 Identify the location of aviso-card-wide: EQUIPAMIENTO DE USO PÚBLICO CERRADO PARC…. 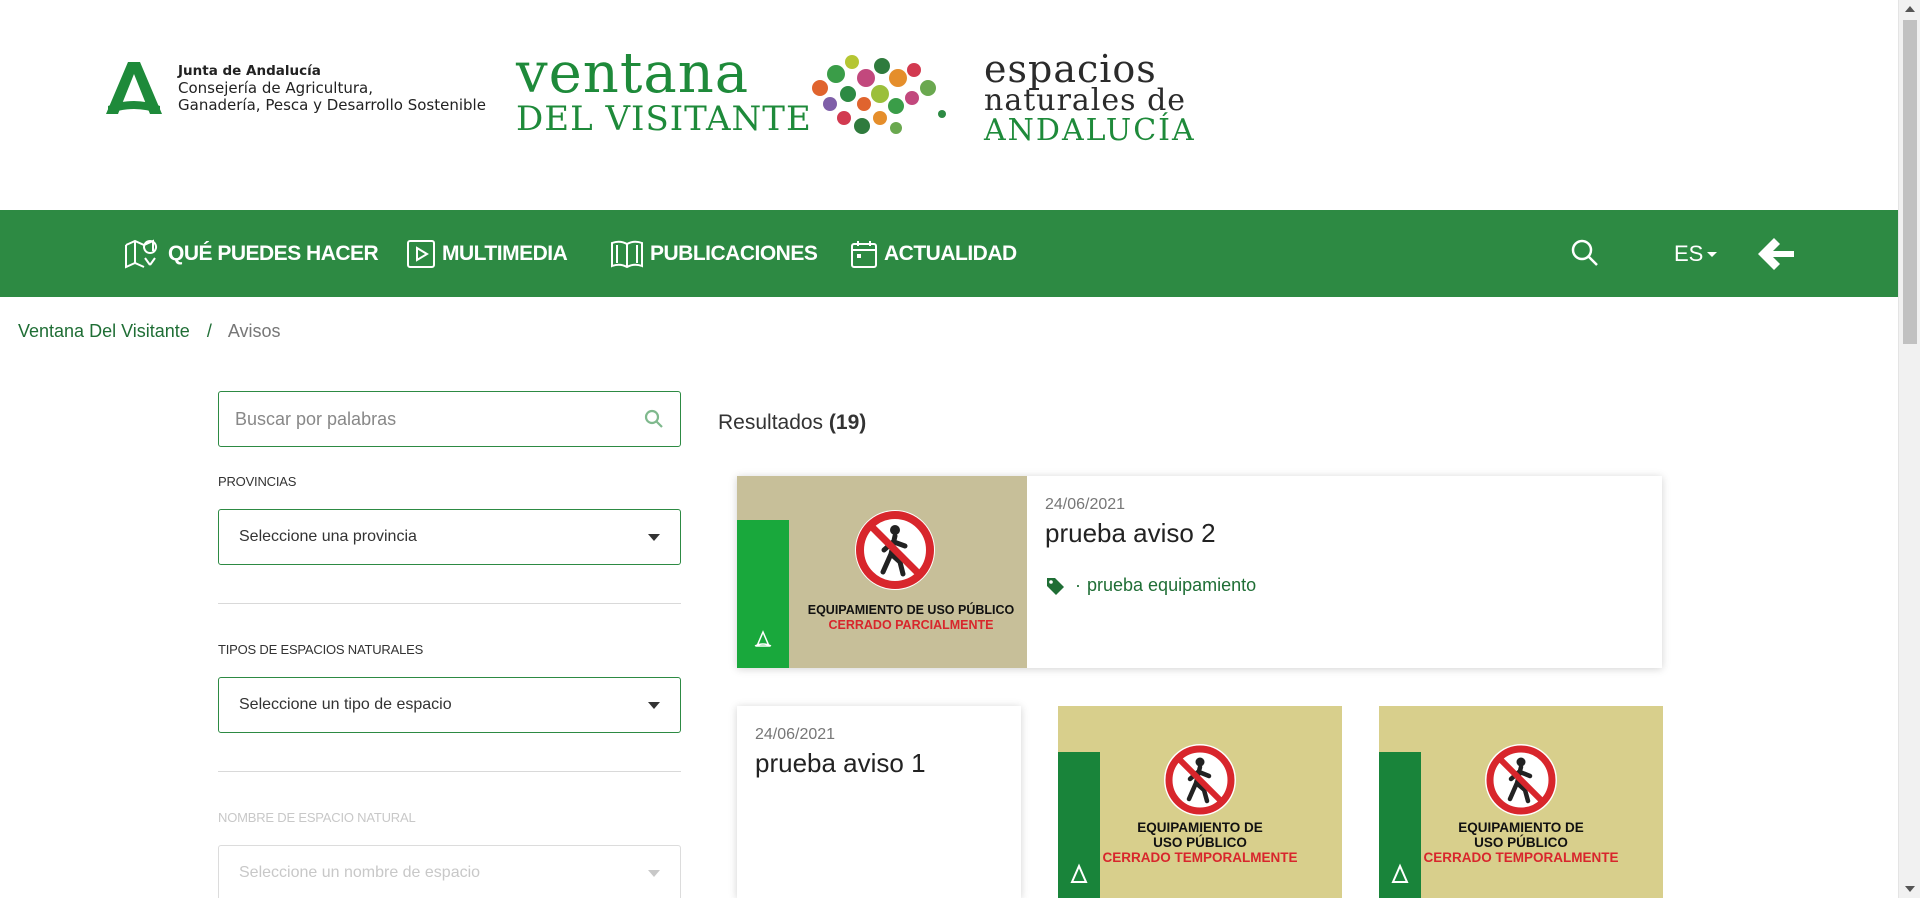
(1199, 572).